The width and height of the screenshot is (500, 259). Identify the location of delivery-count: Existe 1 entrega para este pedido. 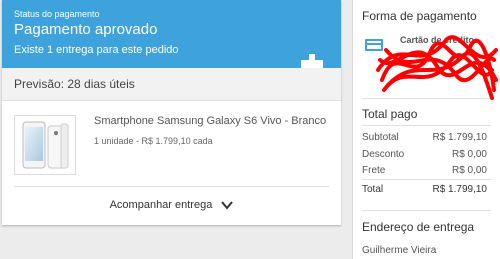
(96, 50).